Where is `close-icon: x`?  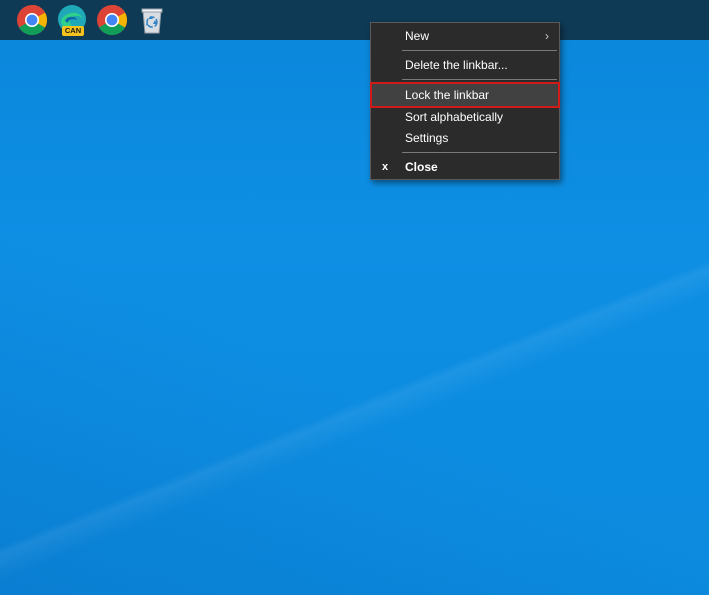 close-icon: x is located at coordinates (385, 167).